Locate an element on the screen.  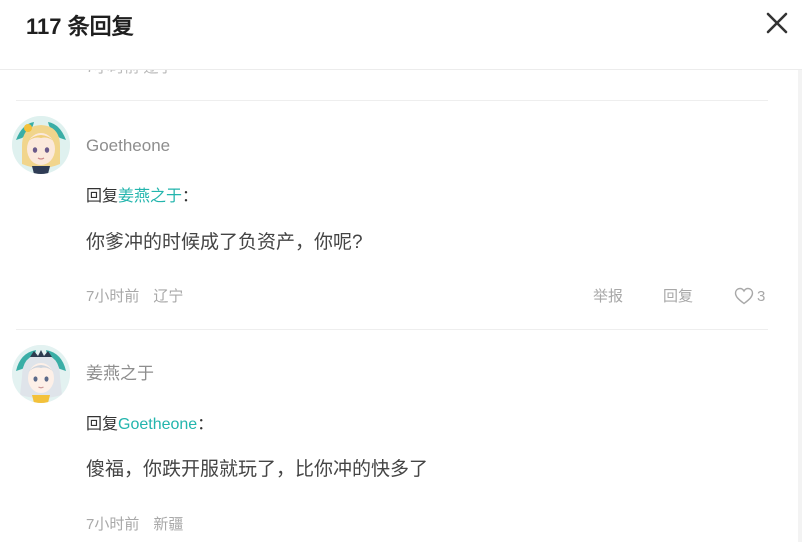
scrollbar is located at coordinates (800, 306).